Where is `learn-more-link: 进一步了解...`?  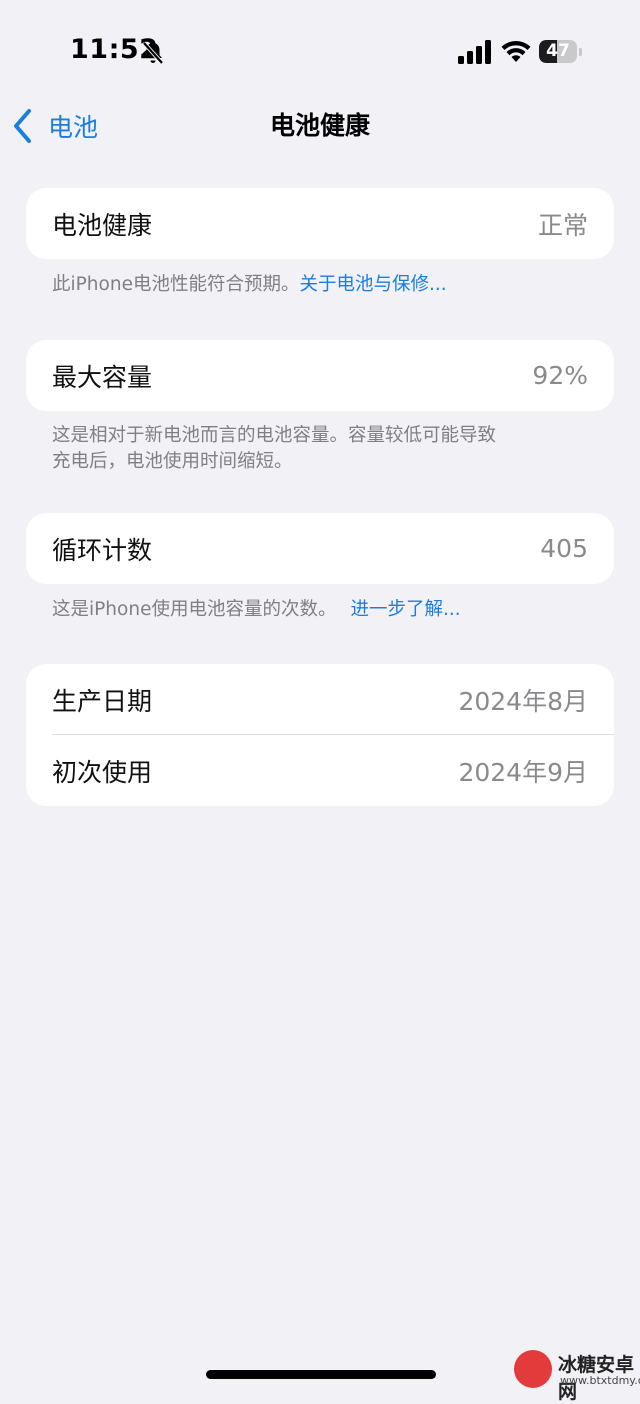
learn-more-link: 进一步了解... is located at coordinates (405, 609).